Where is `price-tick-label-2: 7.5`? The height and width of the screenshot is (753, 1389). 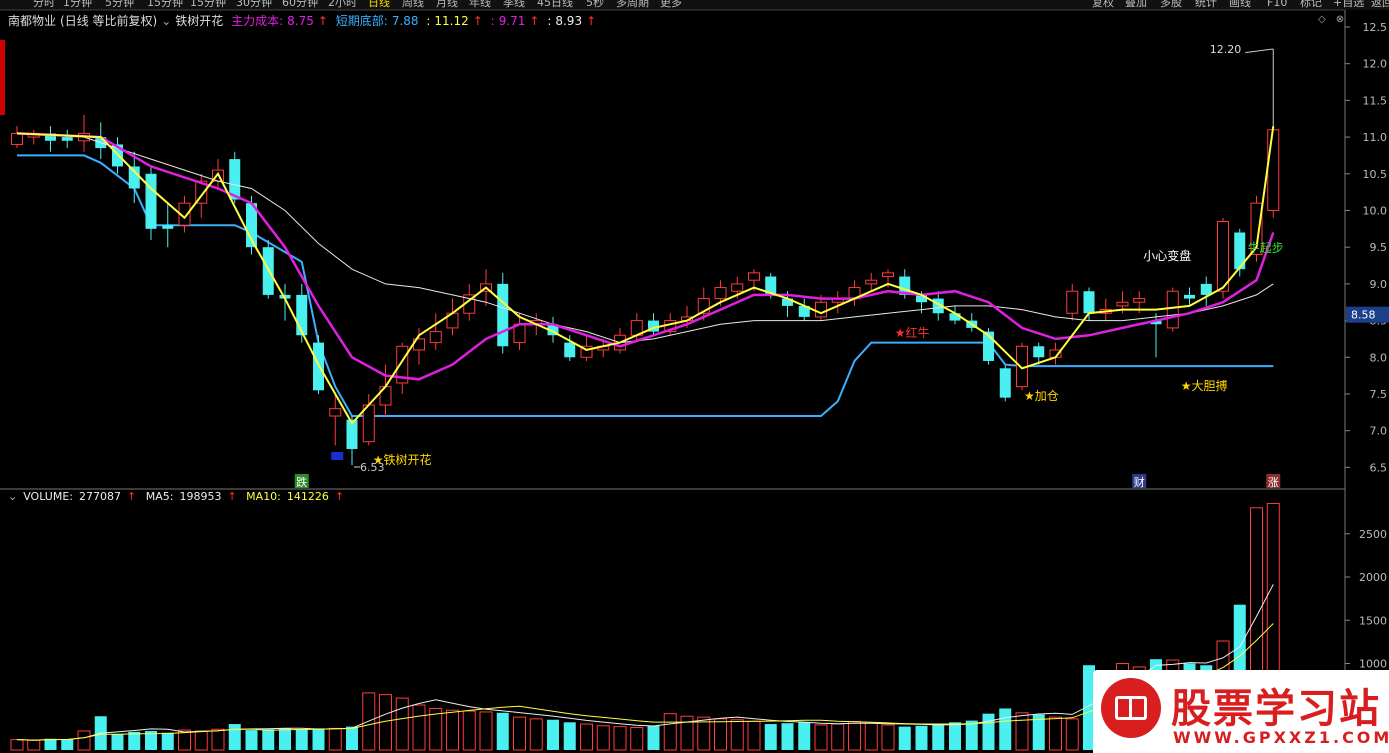
price-tick-label-2: 7.5 is located at coordinates (1379, 394).